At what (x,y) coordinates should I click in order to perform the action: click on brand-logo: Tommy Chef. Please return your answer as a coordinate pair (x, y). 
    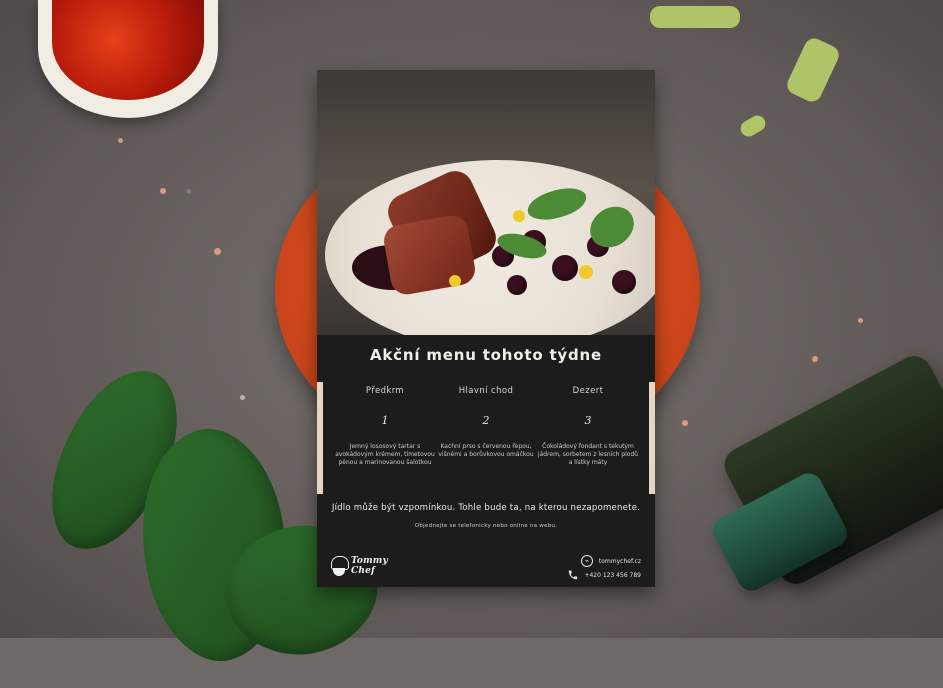
    Looking at the image, I should click on (361, 568).